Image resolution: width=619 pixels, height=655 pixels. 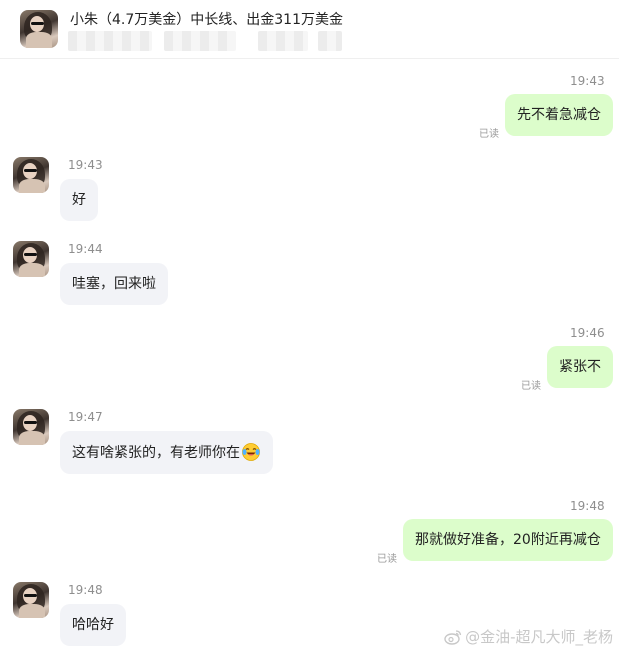 I want to click on chat-header: 小朱（4.7万美金）中长线、出金311万美金, so click(x=309, y=29).